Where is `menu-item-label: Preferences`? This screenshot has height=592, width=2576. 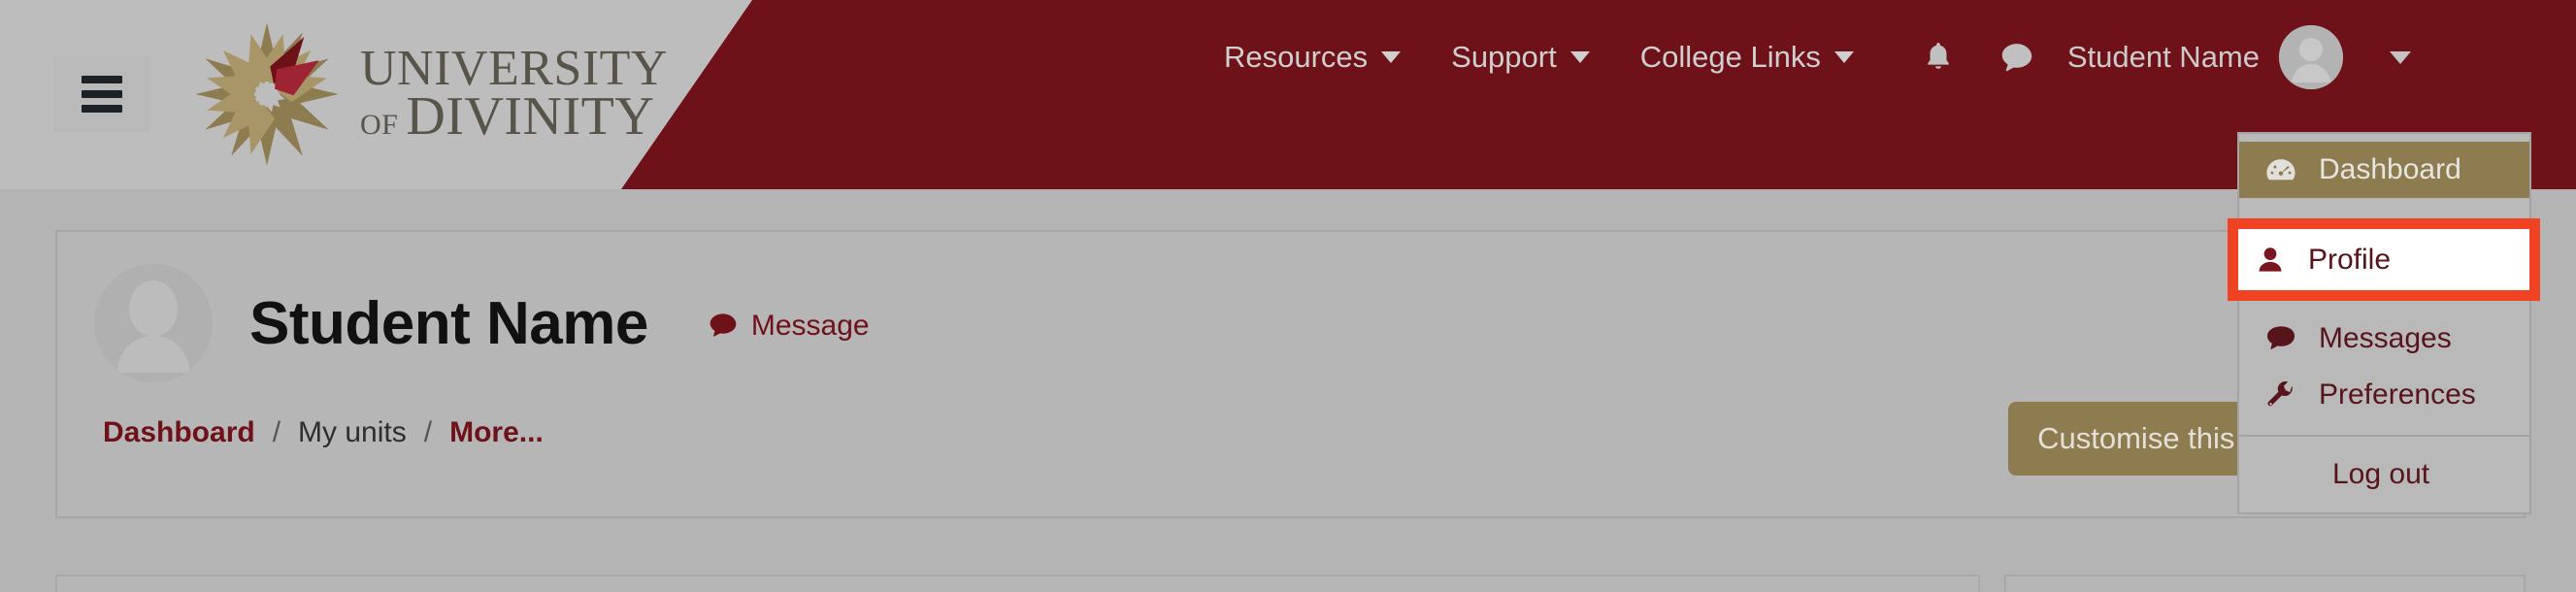 menu-item-label: Preferences is located at coordinates (2397, 395).